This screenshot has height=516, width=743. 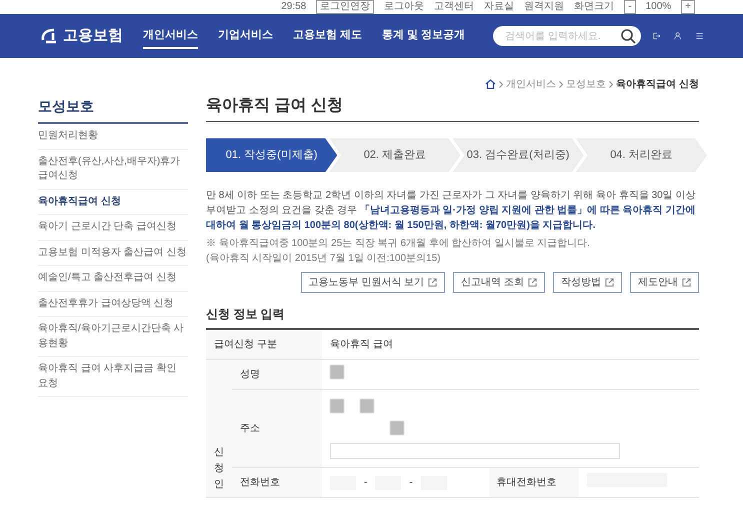 I want to click on progress-step: 02. 제출완료, so click(x=394, y=155).